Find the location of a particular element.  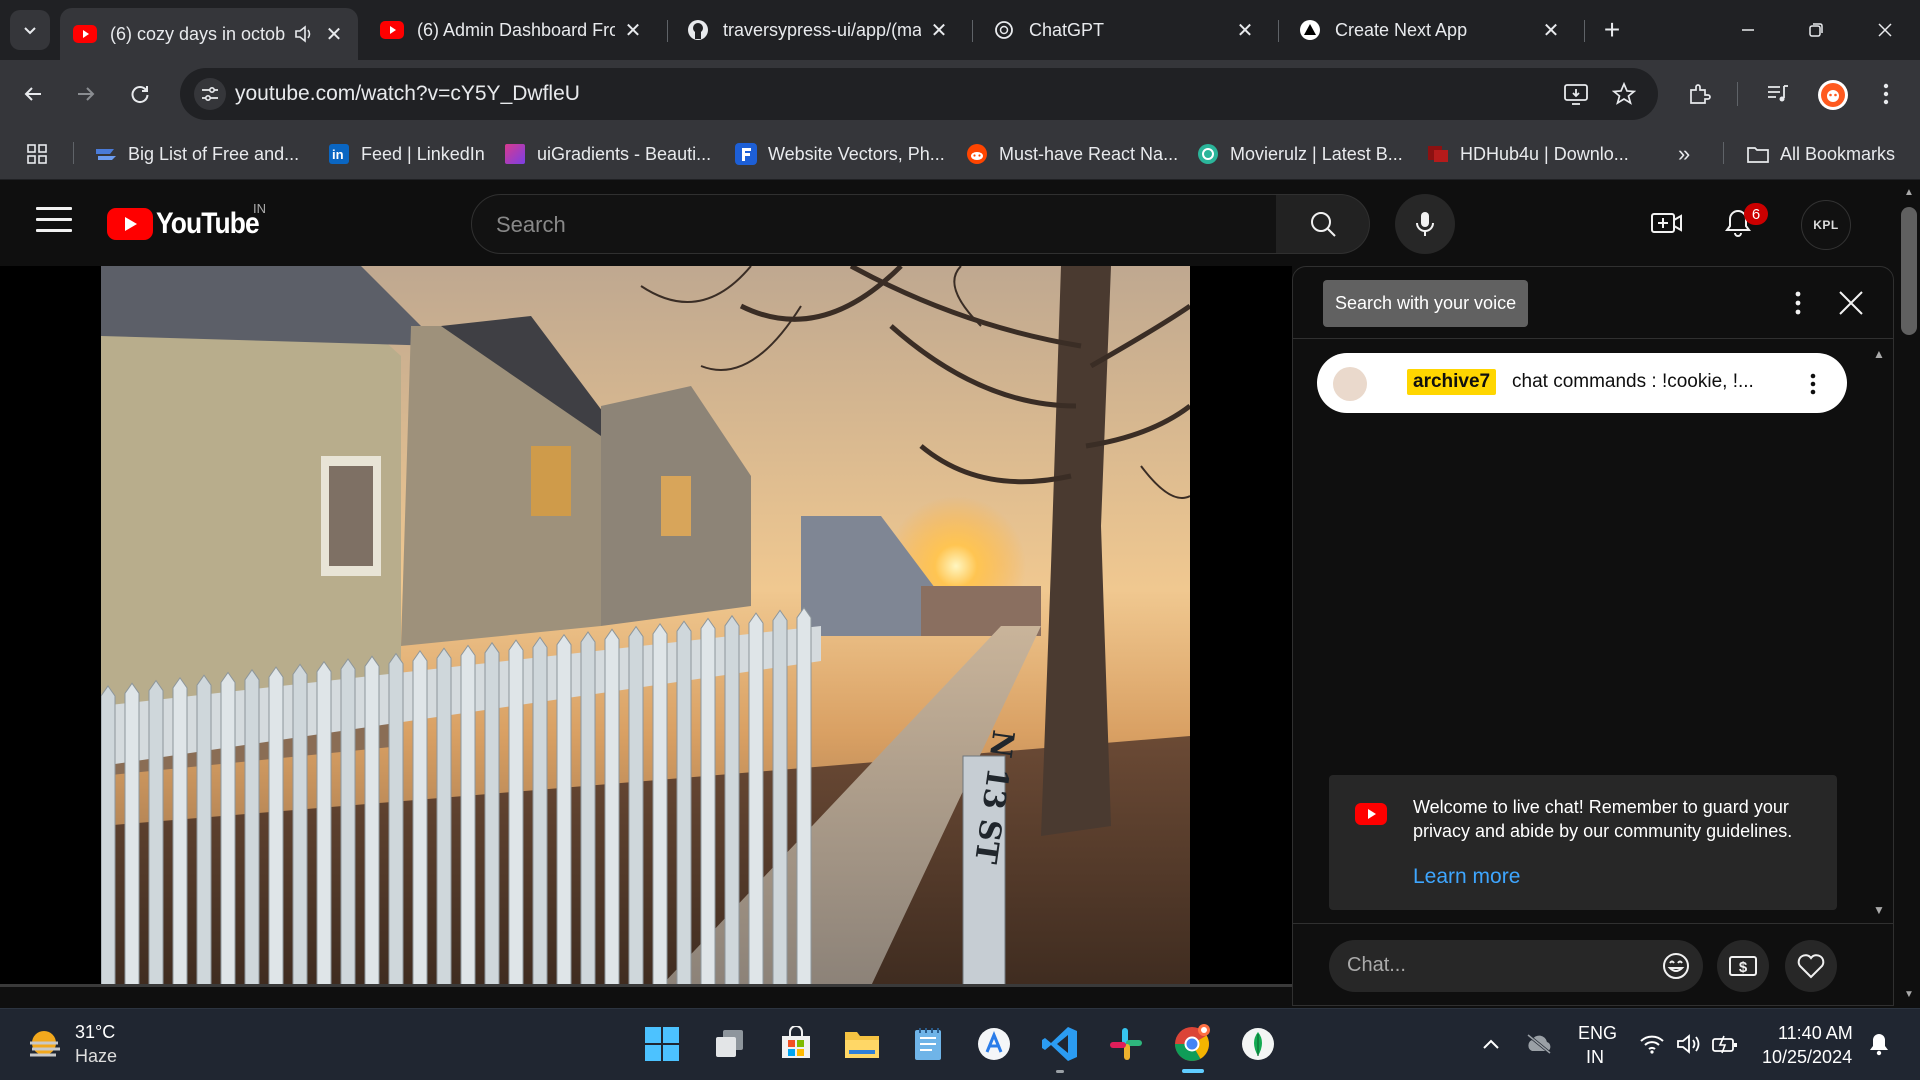

guide-menu-button is located at coordinates (54, 222).